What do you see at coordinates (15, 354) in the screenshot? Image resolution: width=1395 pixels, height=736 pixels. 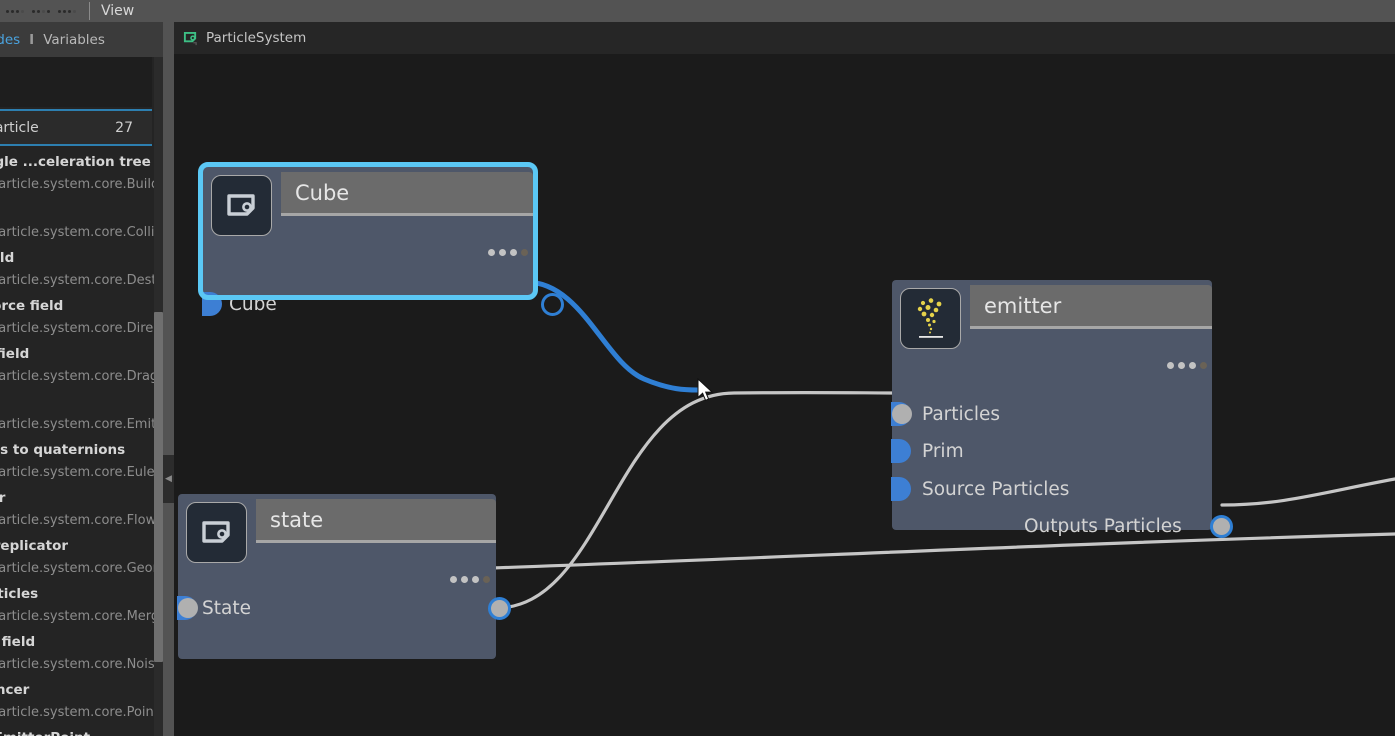 I see `node-list-item-title: orce field` at bounding box center [15, 354].